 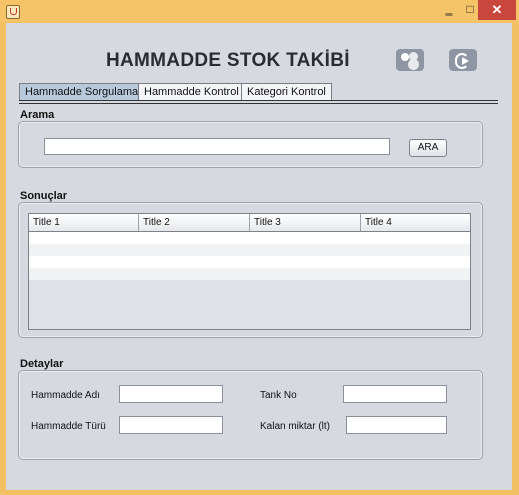 What do you see at coordinates (42, 364) in the screenshot?
I see `details-section-label: Detaylar` at bounding box center [42, 364].